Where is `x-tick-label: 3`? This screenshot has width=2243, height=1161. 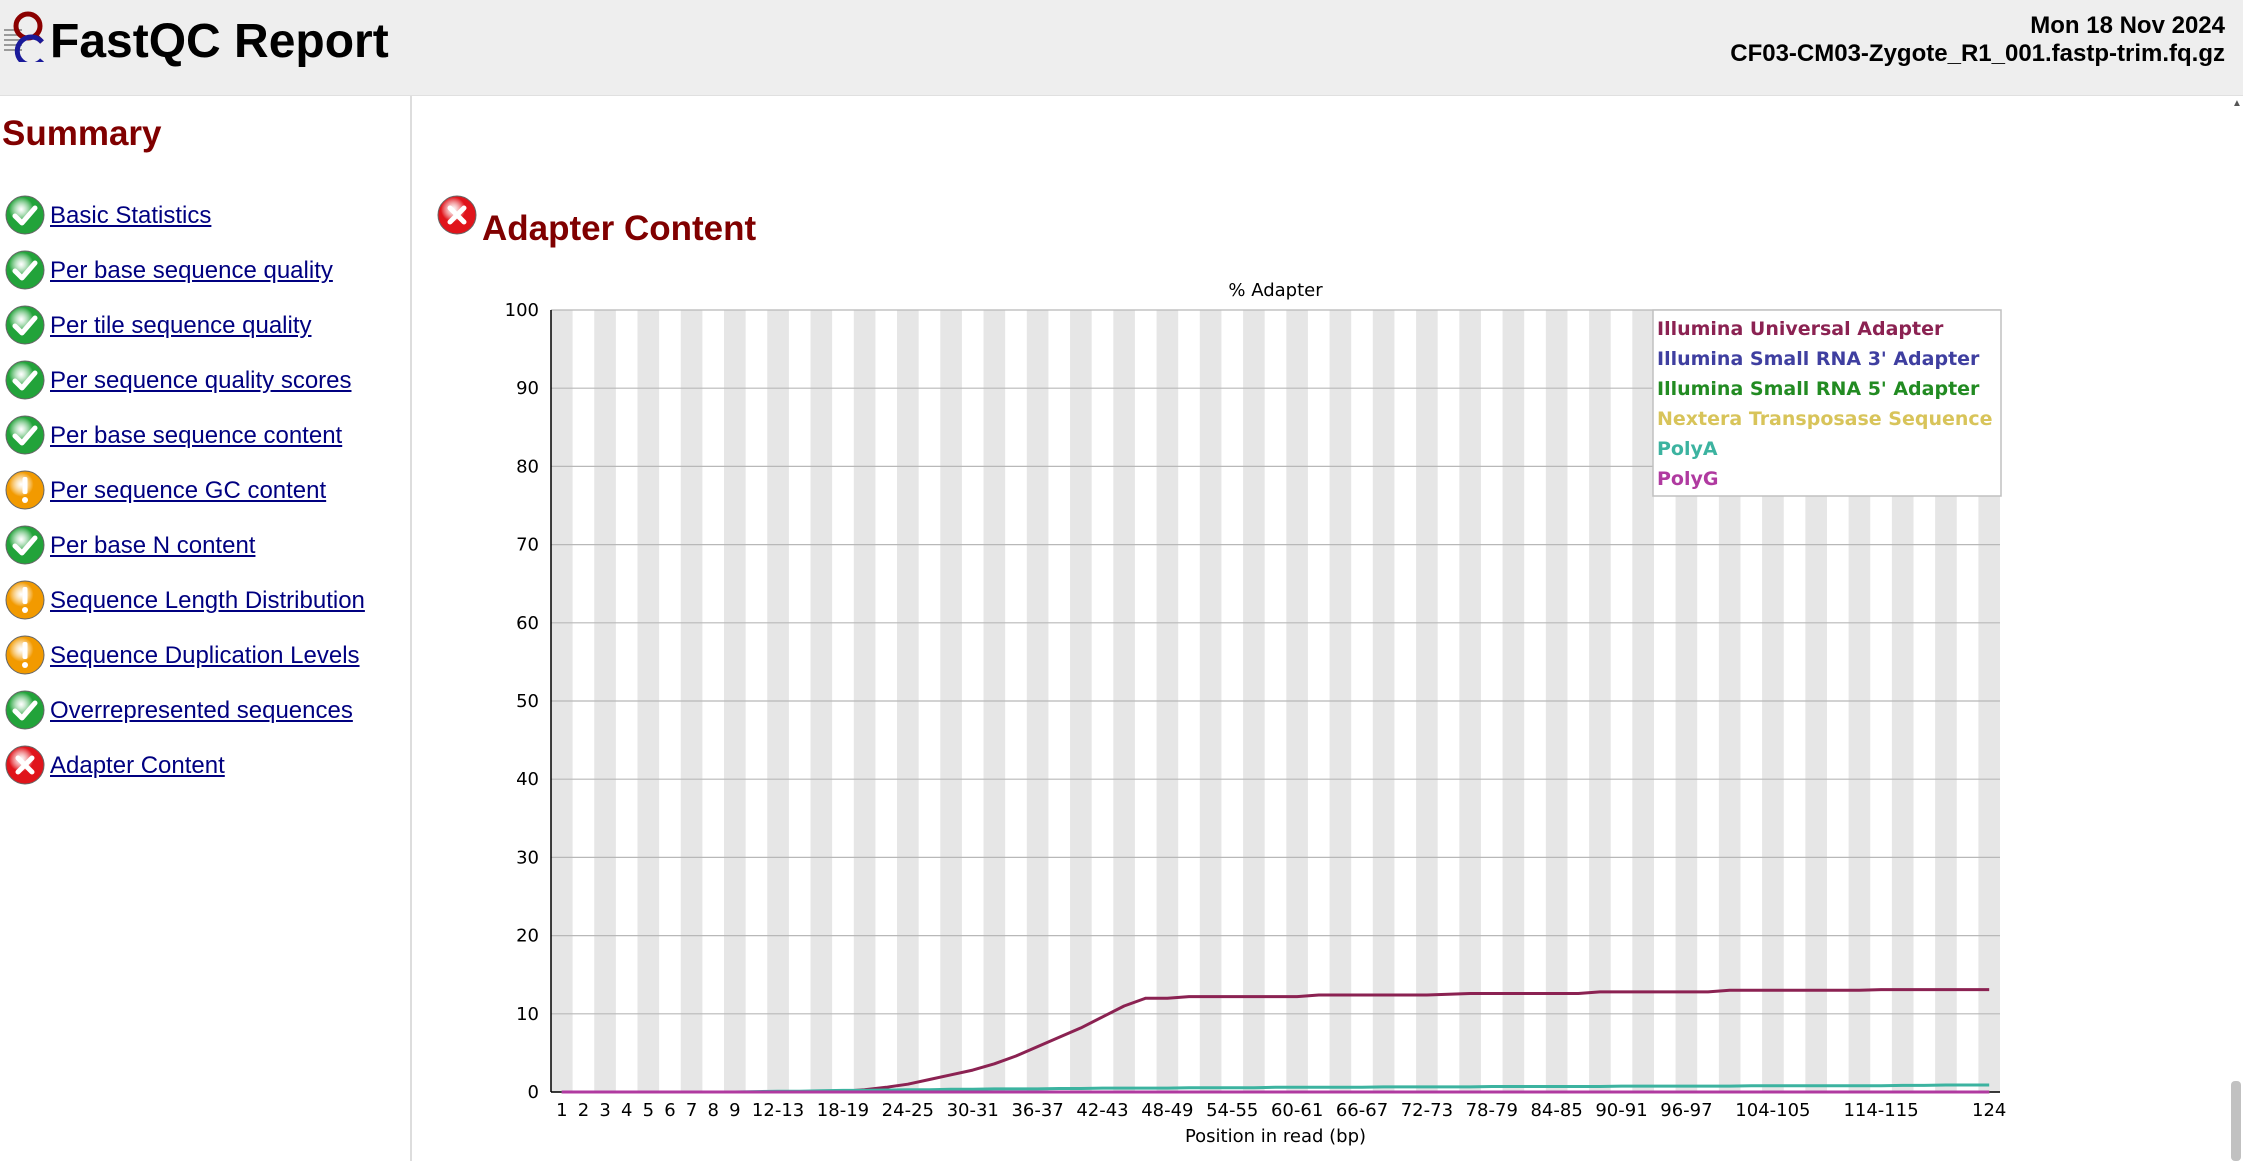
x-tick-label: 3 is located at coordinates (604, 1110).